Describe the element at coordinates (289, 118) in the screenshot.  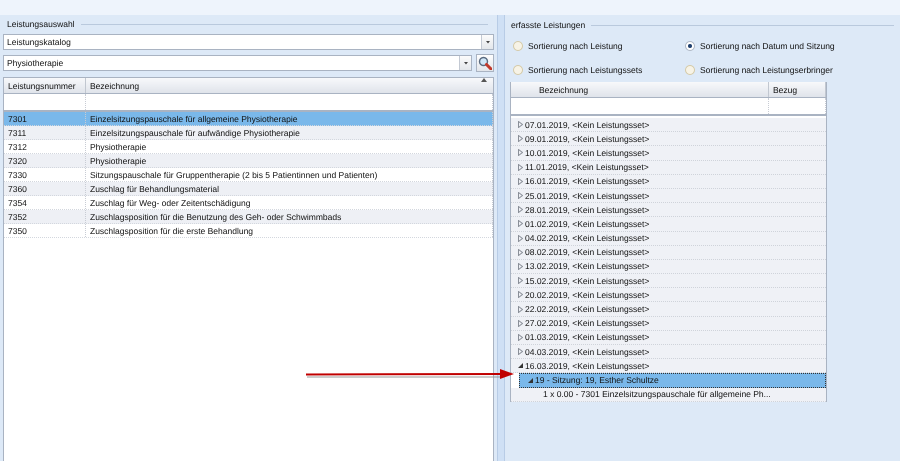
I see `table-cell: Einzelsitzungspauschale für allgemeine Physiotherapie` at that location.